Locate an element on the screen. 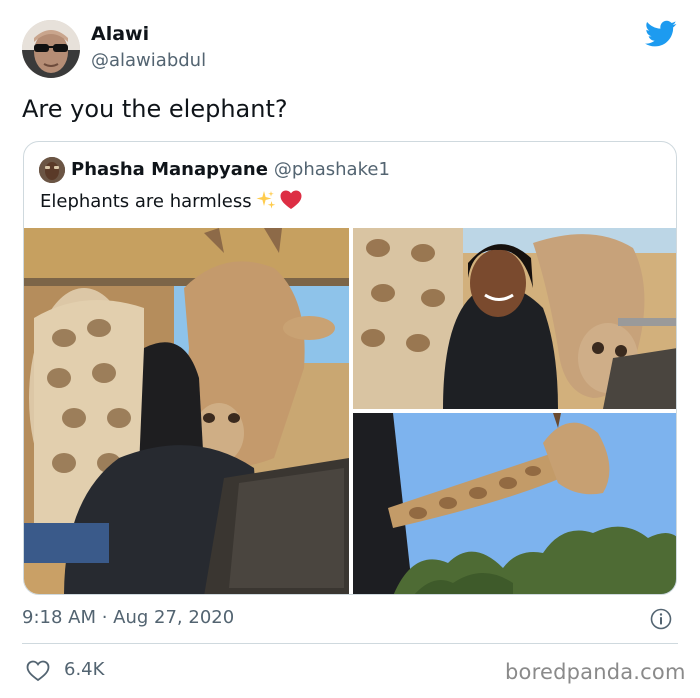 This screenshot has height=698, width=700. watermark: boredpanda.com is located at coordinates (595, 672).